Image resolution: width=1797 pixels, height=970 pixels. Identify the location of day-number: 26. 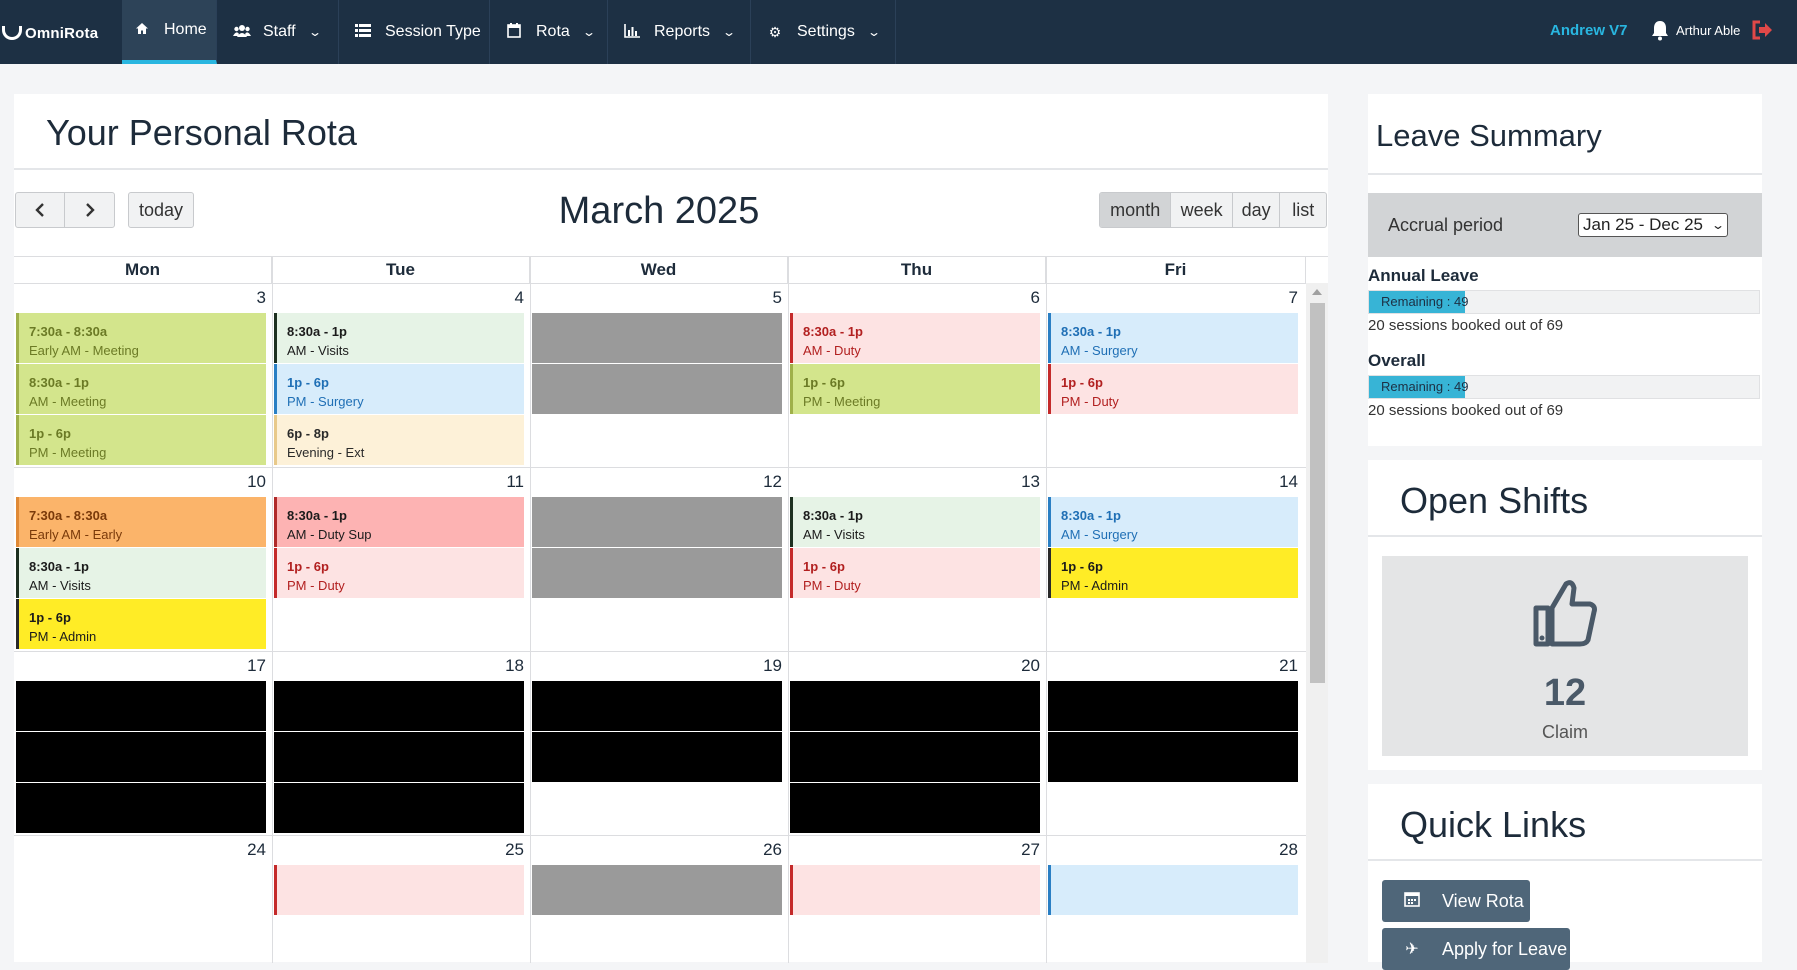
(767, 850).